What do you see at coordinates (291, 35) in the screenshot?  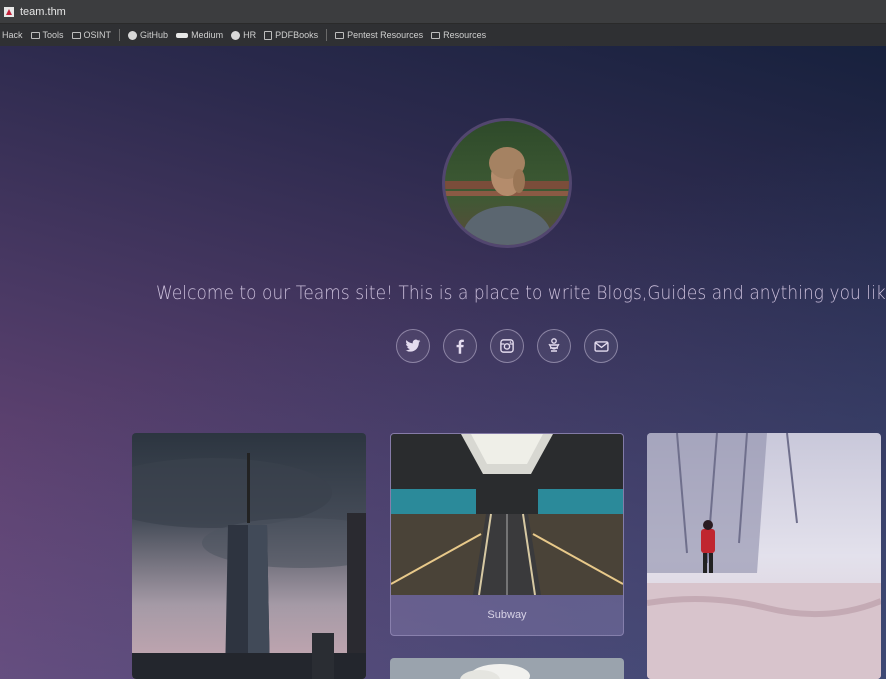 I see `bookmark-pdfbooks: PDFBooks` at bounding box center [291, 35].